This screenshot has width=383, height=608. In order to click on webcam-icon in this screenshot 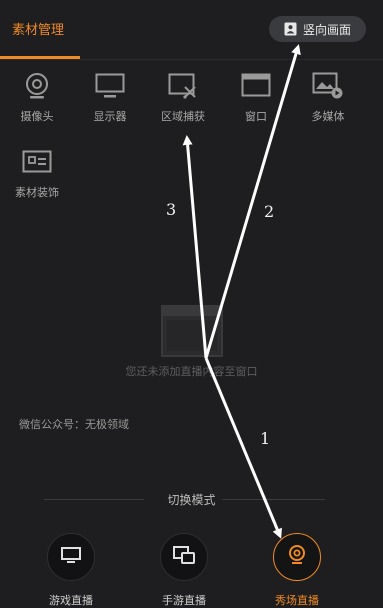, I will do `click(297, 557)`.